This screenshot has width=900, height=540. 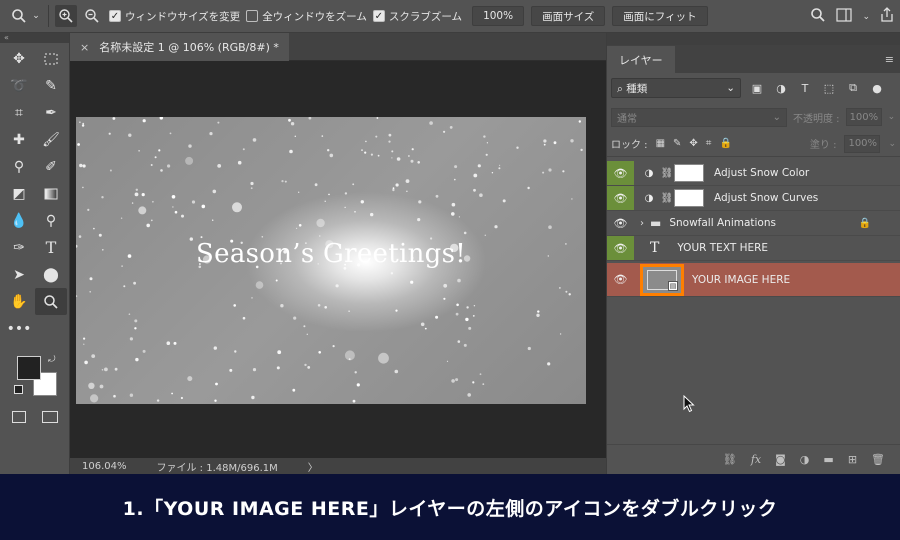 I want to click on trash-icon: 🗑, so click(x=878, y=459).